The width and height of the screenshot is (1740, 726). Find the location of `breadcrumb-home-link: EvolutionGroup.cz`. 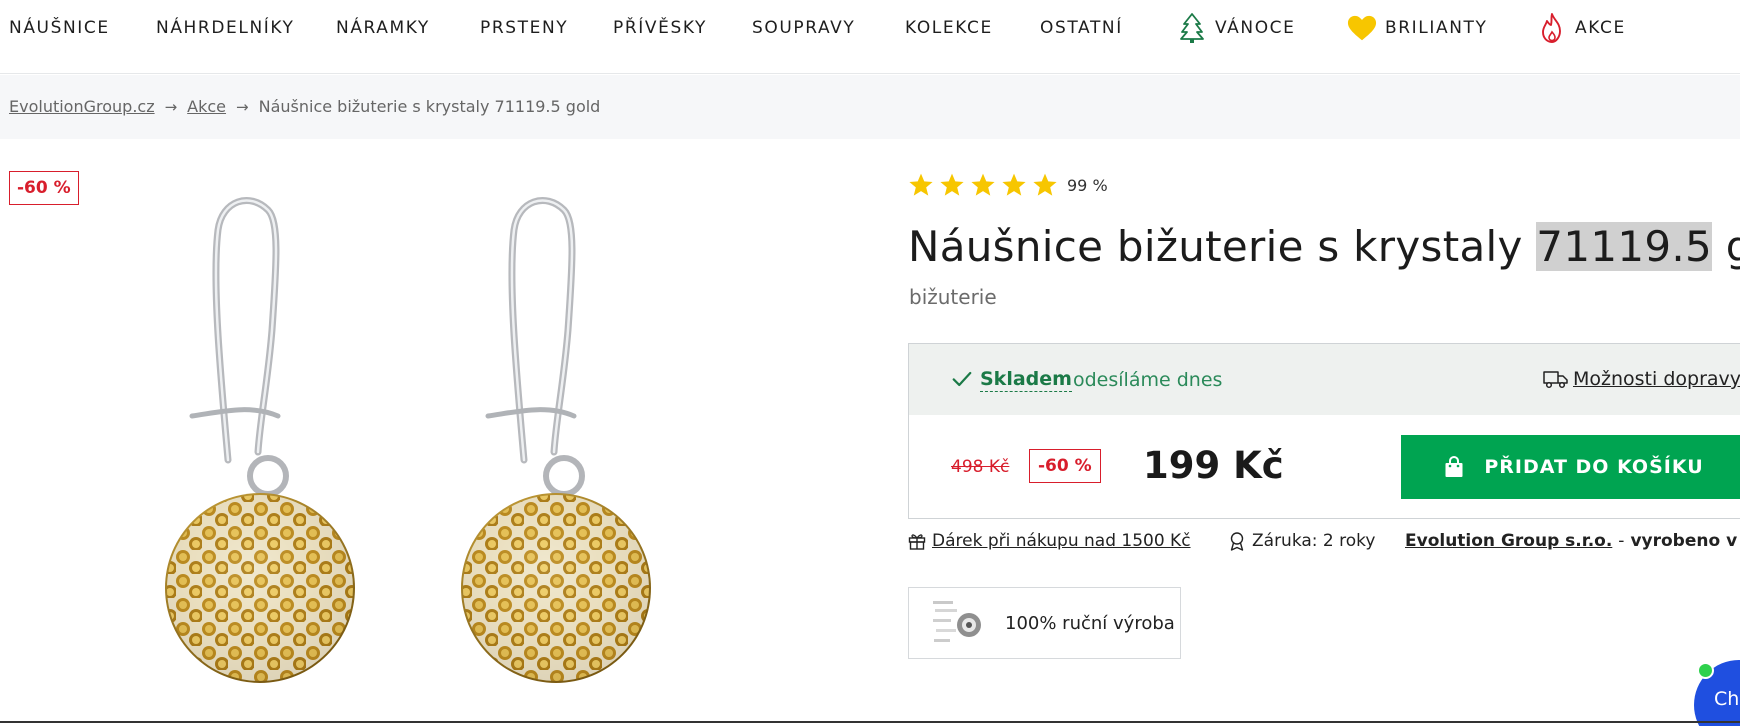

breadcrumb-home-link: EvolutionGroup.cz is located at coordinates (82, 106).